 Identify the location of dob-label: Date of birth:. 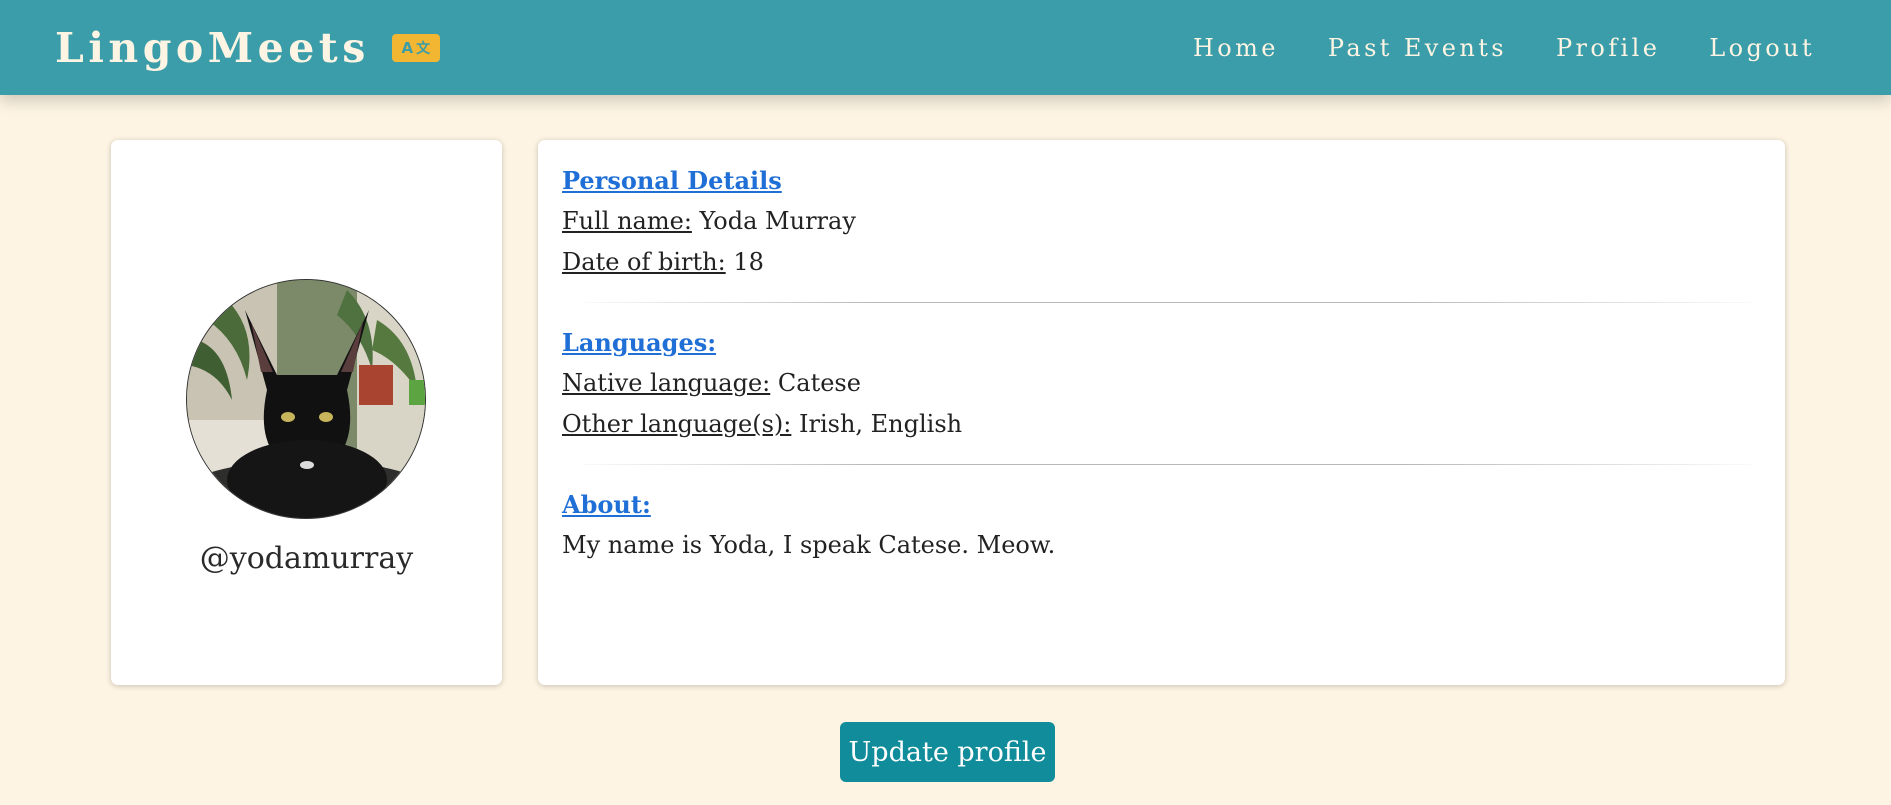
(644, 262).